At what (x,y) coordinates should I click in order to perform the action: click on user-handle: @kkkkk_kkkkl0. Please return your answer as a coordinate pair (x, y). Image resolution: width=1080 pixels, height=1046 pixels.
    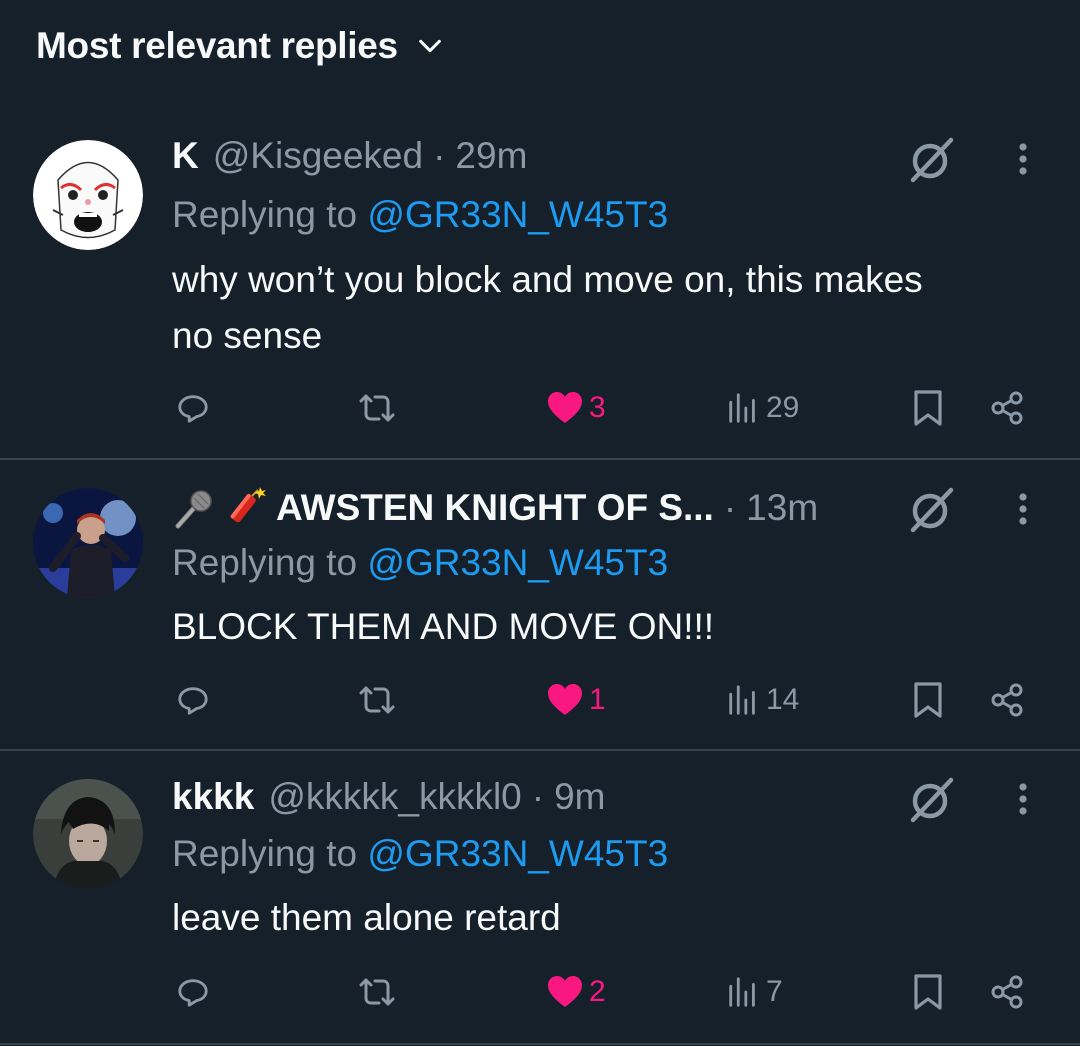
    Looking at the image, I should click on (394, 797).